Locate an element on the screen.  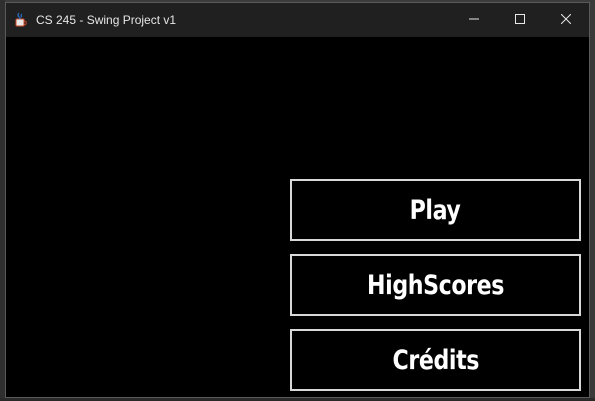
window-controls is located at coordinates (520, 20).